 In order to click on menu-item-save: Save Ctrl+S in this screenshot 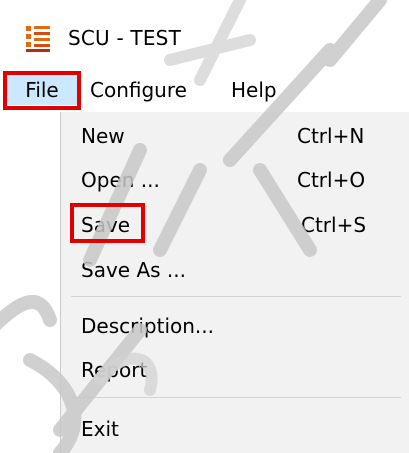, I will do `click(235, 225)`.